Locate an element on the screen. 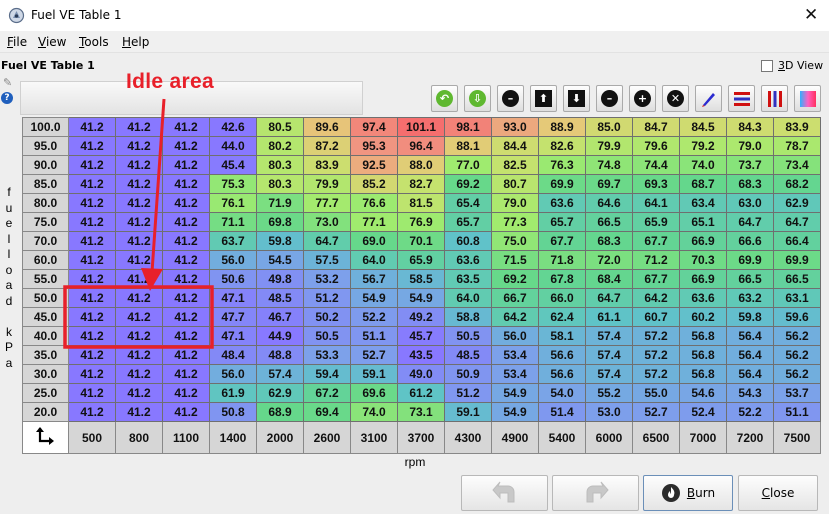 This screenshot has width=829, height=514. table-cell: 48.5 is located at coordinates (468, 355).